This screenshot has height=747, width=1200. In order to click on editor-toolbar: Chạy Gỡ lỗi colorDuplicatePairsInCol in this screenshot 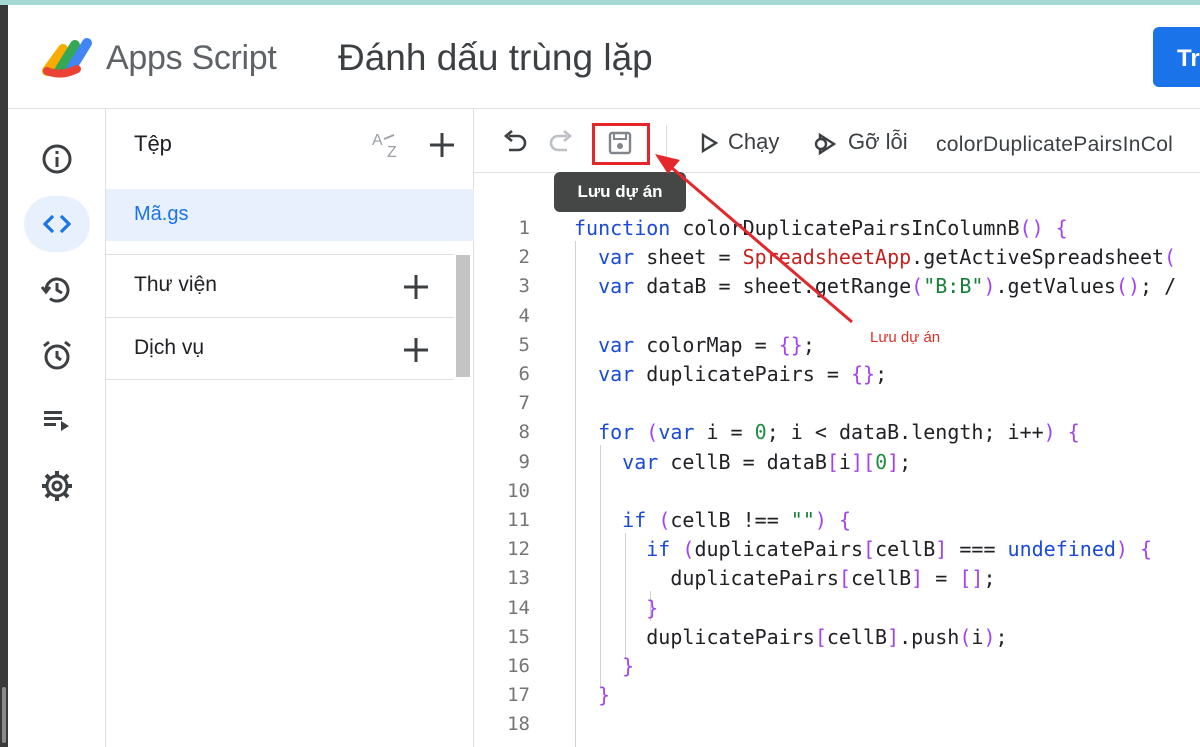, I will do `click(837, 141)`.